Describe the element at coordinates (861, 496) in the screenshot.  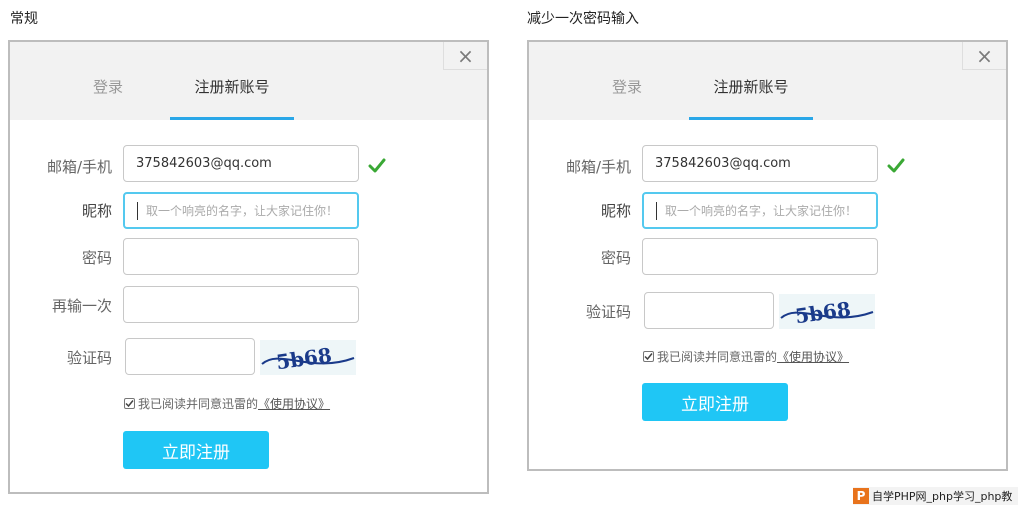
I see `php-logo-icon: P` at that location.